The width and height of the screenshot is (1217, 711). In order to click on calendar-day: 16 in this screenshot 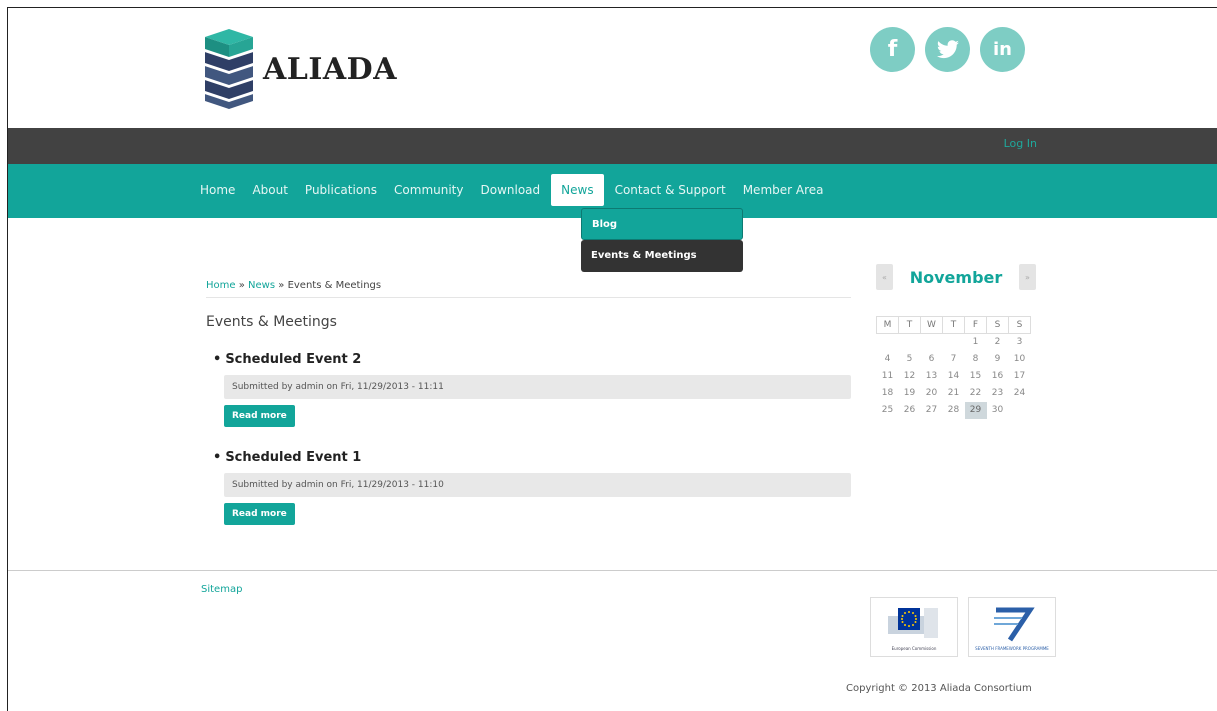, I will do `click(998, 376)`.